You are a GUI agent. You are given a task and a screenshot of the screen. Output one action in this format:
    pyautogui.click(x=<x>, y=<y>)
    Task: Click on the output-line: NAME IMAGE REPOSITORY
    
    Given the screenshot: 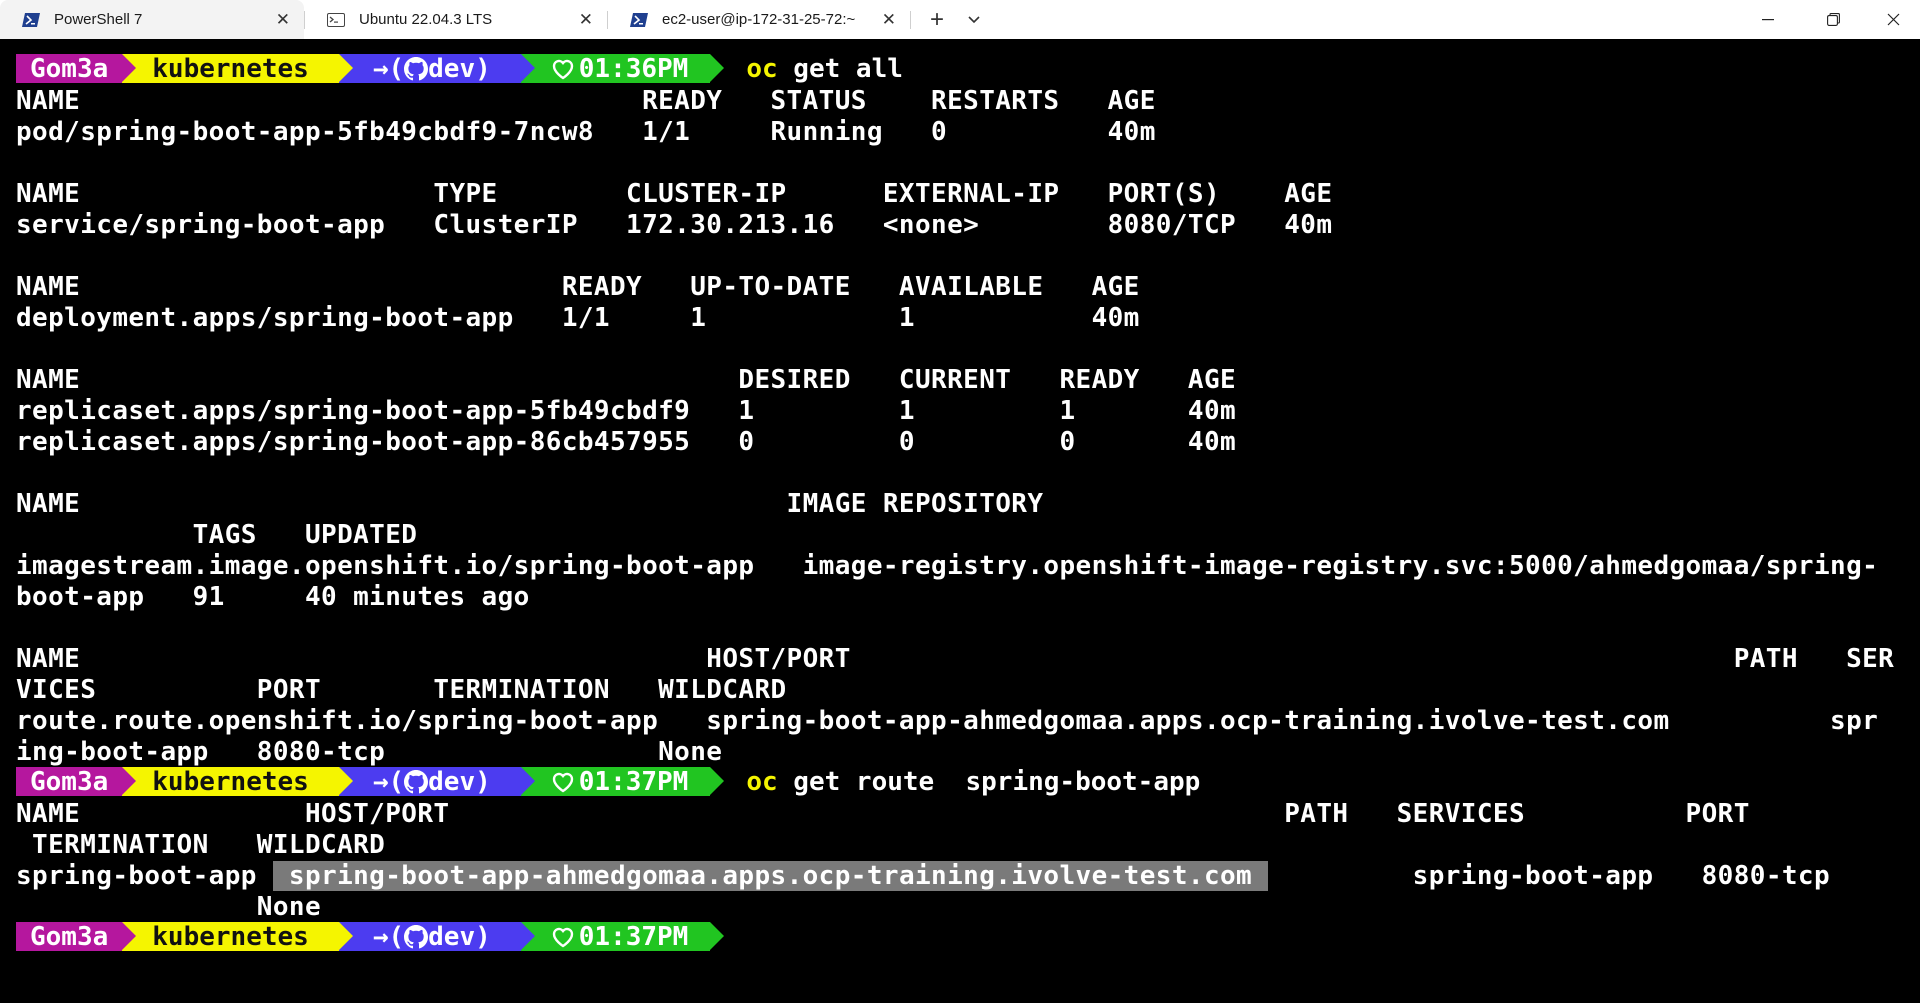 What is the action you would take?
    pyautogui.click(x=530, y=504)
    